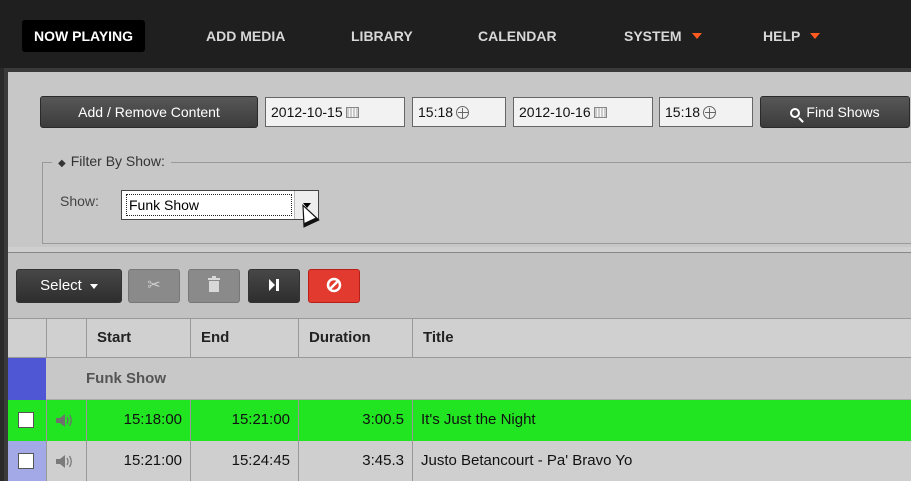 Image resolution: width=911 pixels, height=481 pixels. What do you see at coordinates (653, 36) in the screenshot?
I see `nav-system-label: SYSTEM` at bounding box center [653, 36].